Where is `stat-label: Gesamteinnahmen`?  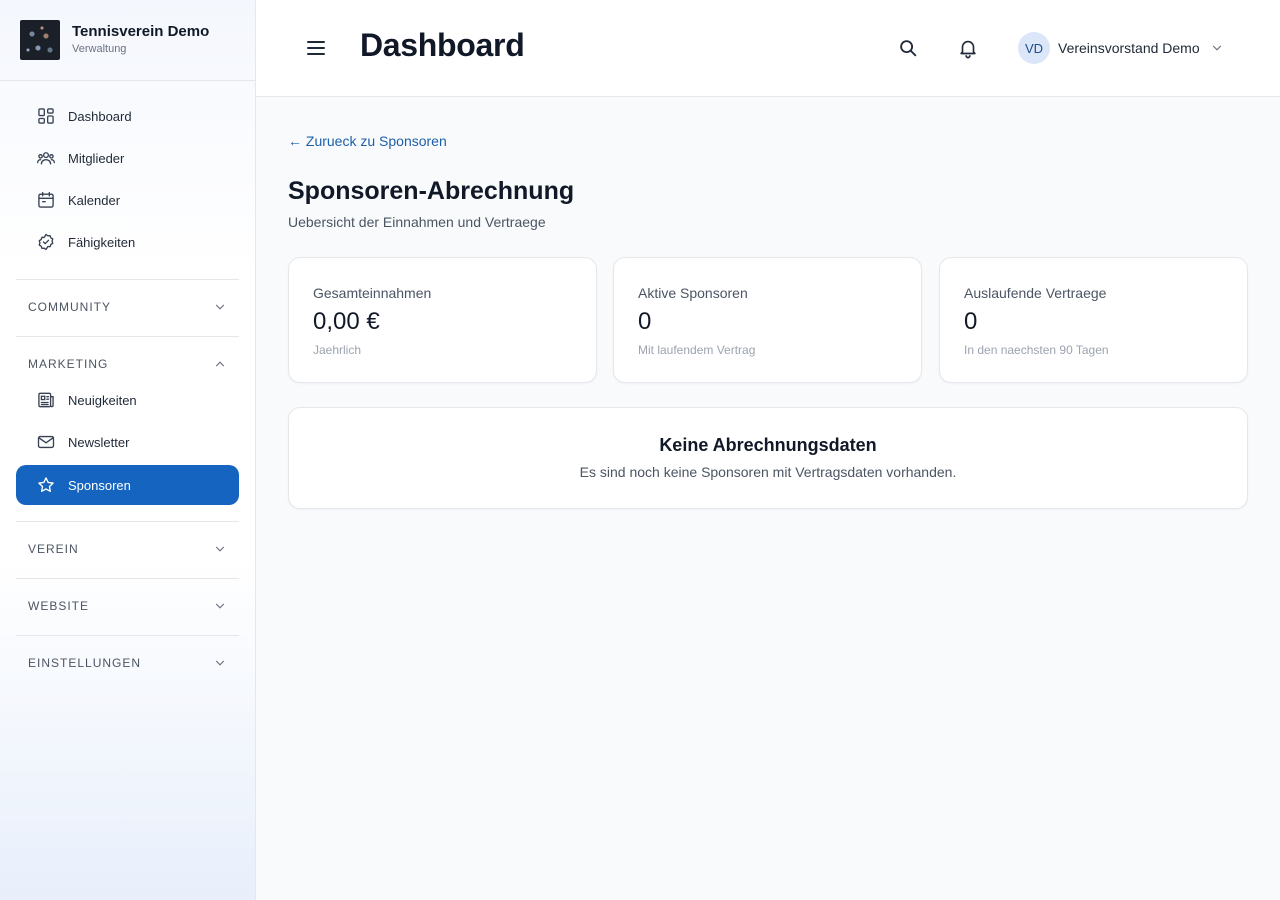
stat-label: Gesamteinnahmen is located at coordinates (372, 293).